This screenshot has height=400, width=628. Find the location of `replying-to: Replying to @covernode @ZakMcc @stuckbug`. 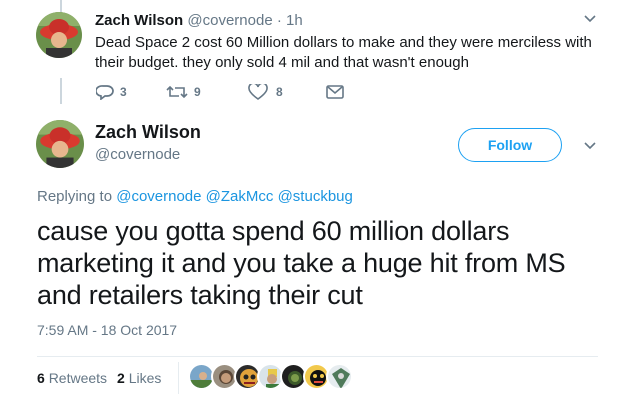

replying-to: Replying to @covernode @ZakMcc @stuckbug is located at coordinates (195, 196).